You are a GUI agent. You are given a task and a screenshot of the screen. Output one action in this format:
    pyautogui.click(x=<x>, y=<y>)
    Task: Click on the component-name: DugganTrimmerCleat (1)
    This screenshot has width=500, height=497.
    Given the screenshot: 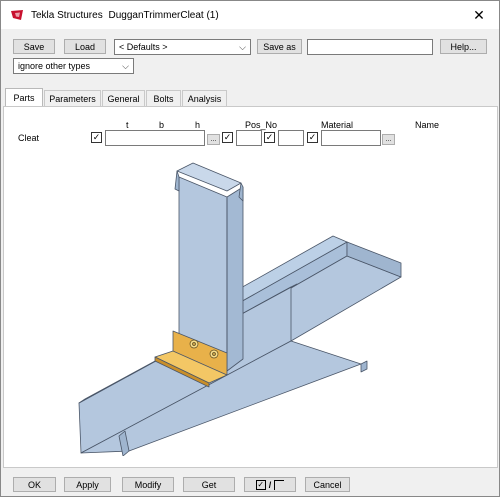 What is the action you would take?
    pyautogui.click(x=163, y=15)
    